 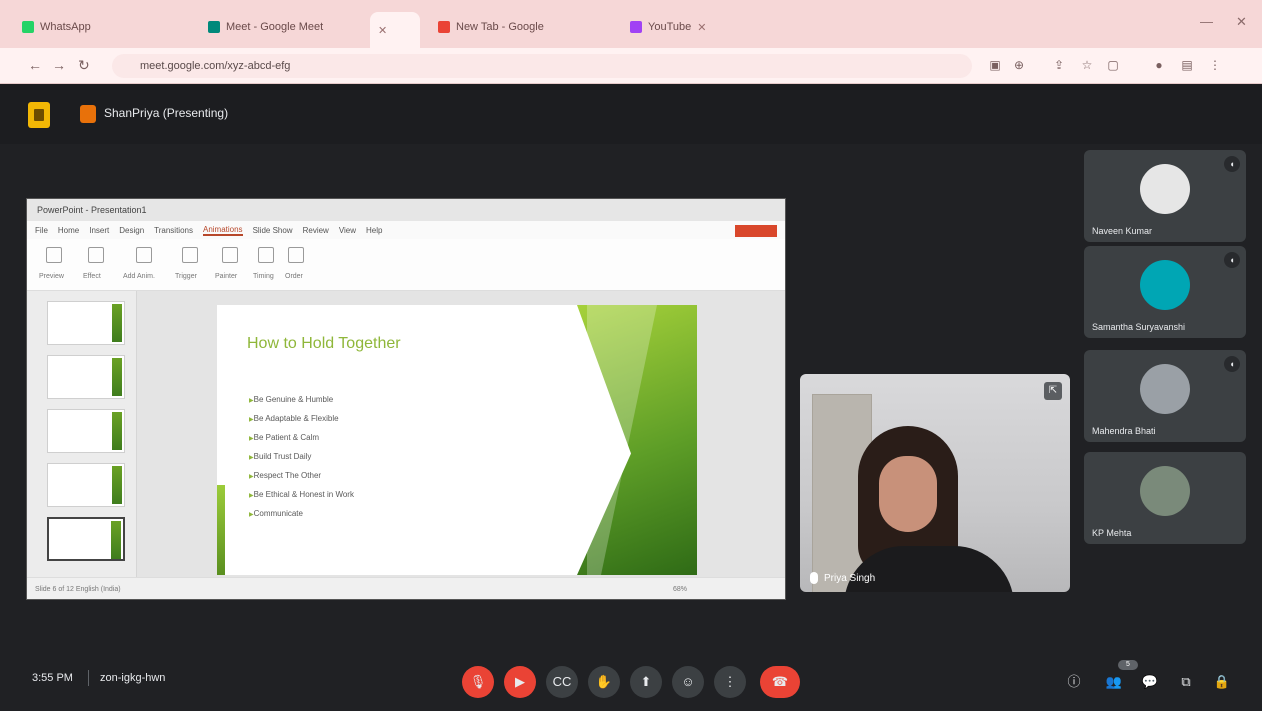 I want to click on camera-off-button: ▶, so click(x=520, y=682).